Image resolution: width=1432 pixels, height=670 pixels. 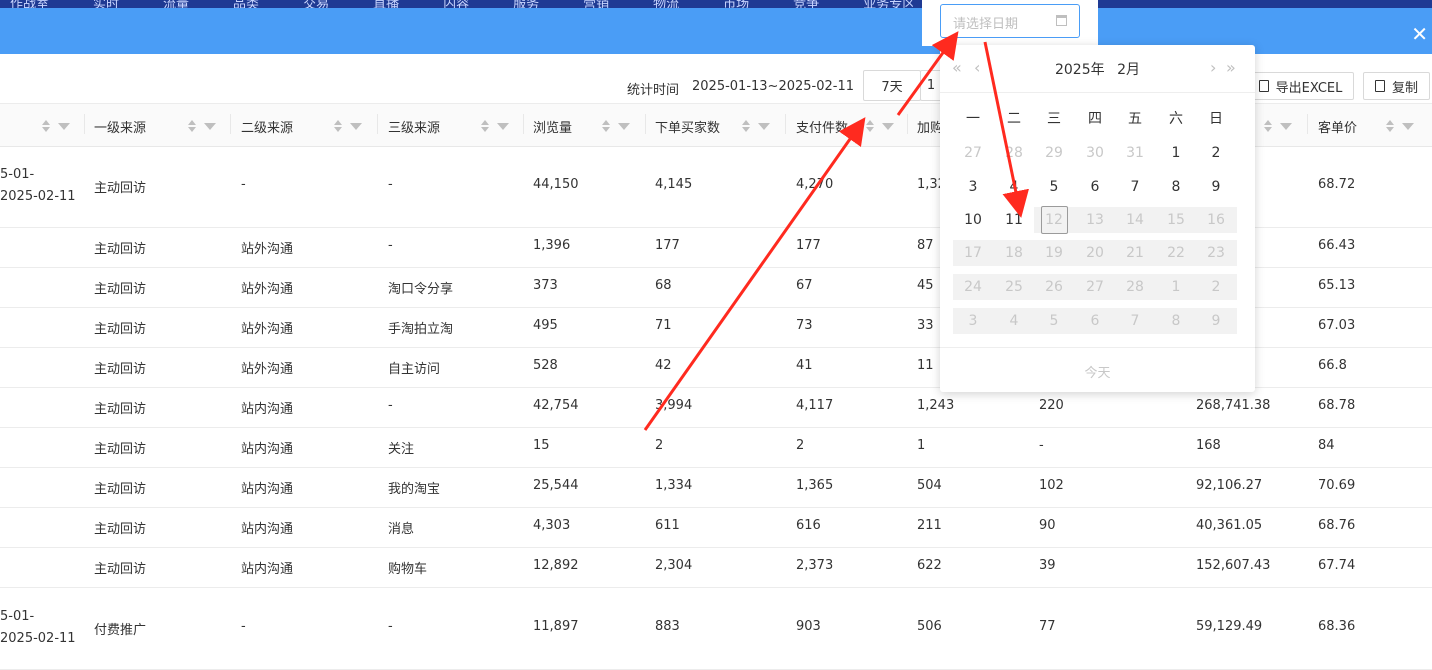 I want to click on calendar-day: 5, so click(x=1054, y=187).